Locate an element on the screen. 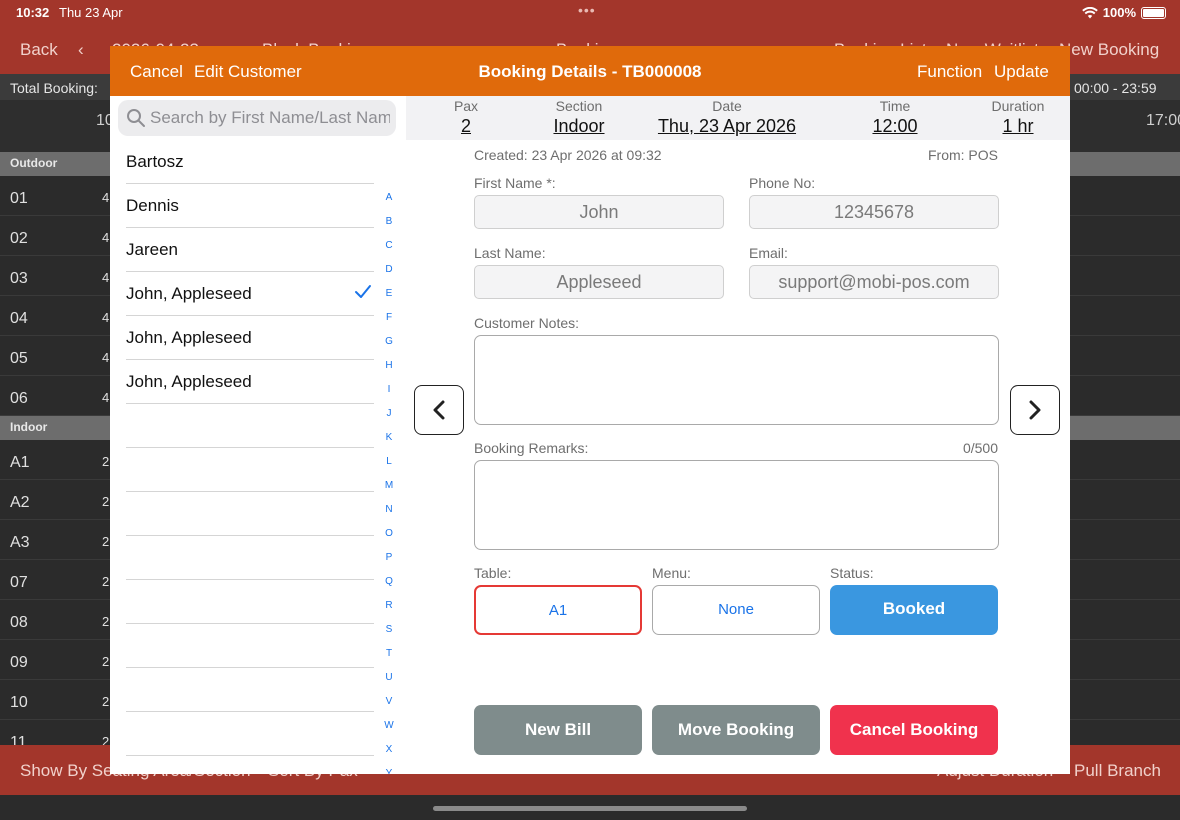  index-letter: F is located at coordinates (389, 324).